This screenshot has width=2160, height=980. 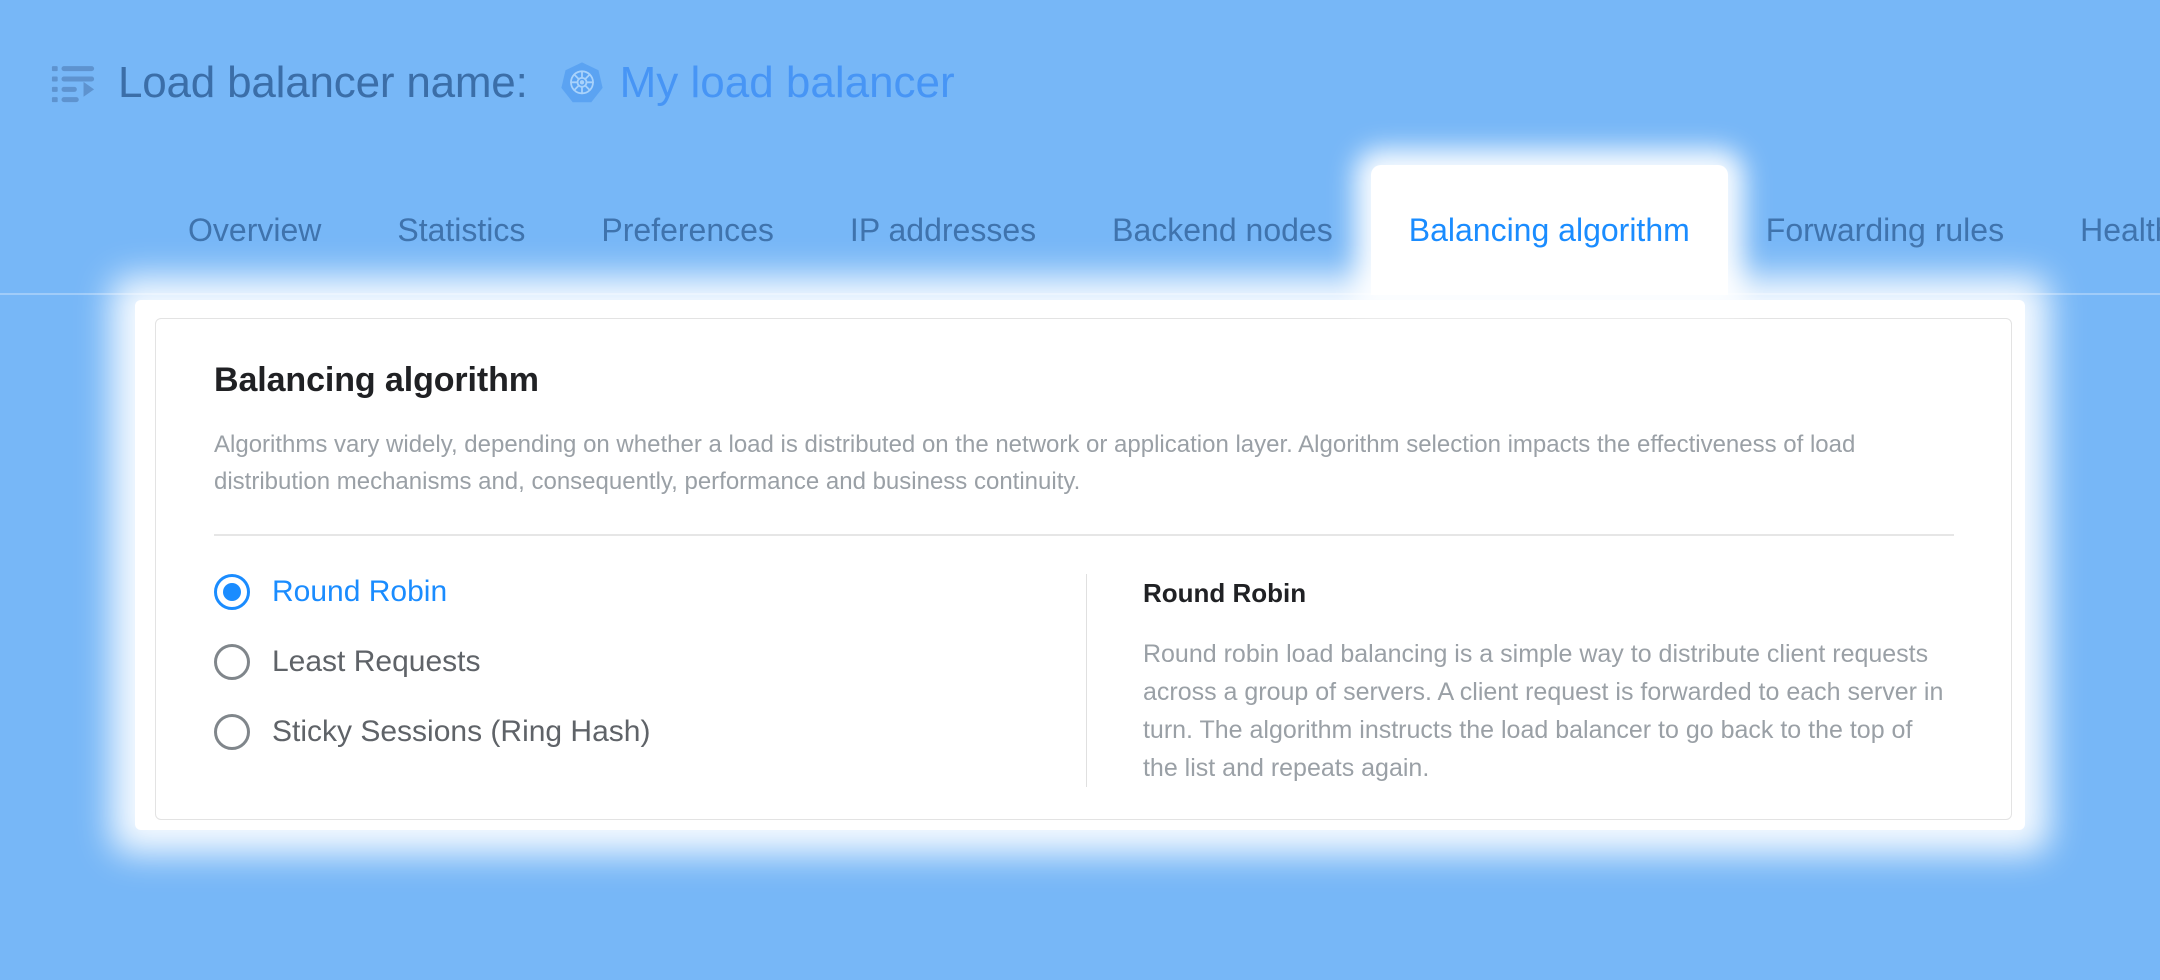 I want to click on radio-option-label: Least Requests, so click(x=376, y=661).